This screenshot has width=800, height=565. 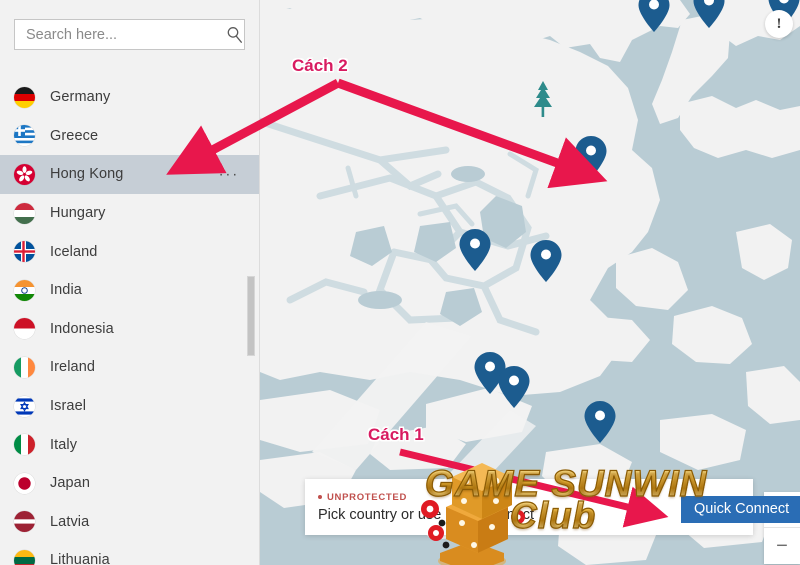 I want to click on israel-flag-icon, so click(x=24, y=406).